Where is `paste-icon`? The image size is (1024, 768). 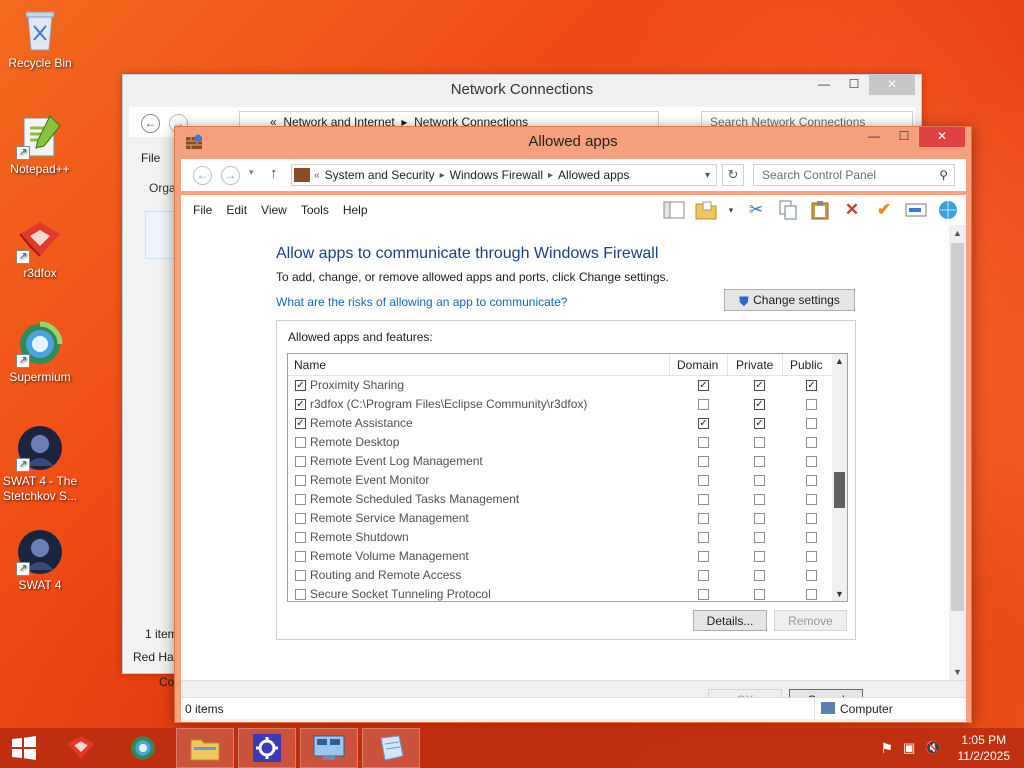
paste-icon is located at coordinates (820, 210).